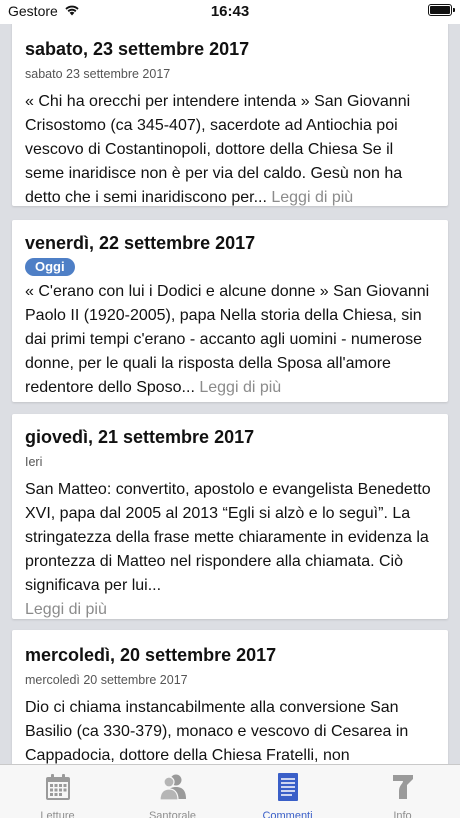 This screenshot has height=818, width=460. I want to click on tab-commenti: Commenti, so click(287, 791).